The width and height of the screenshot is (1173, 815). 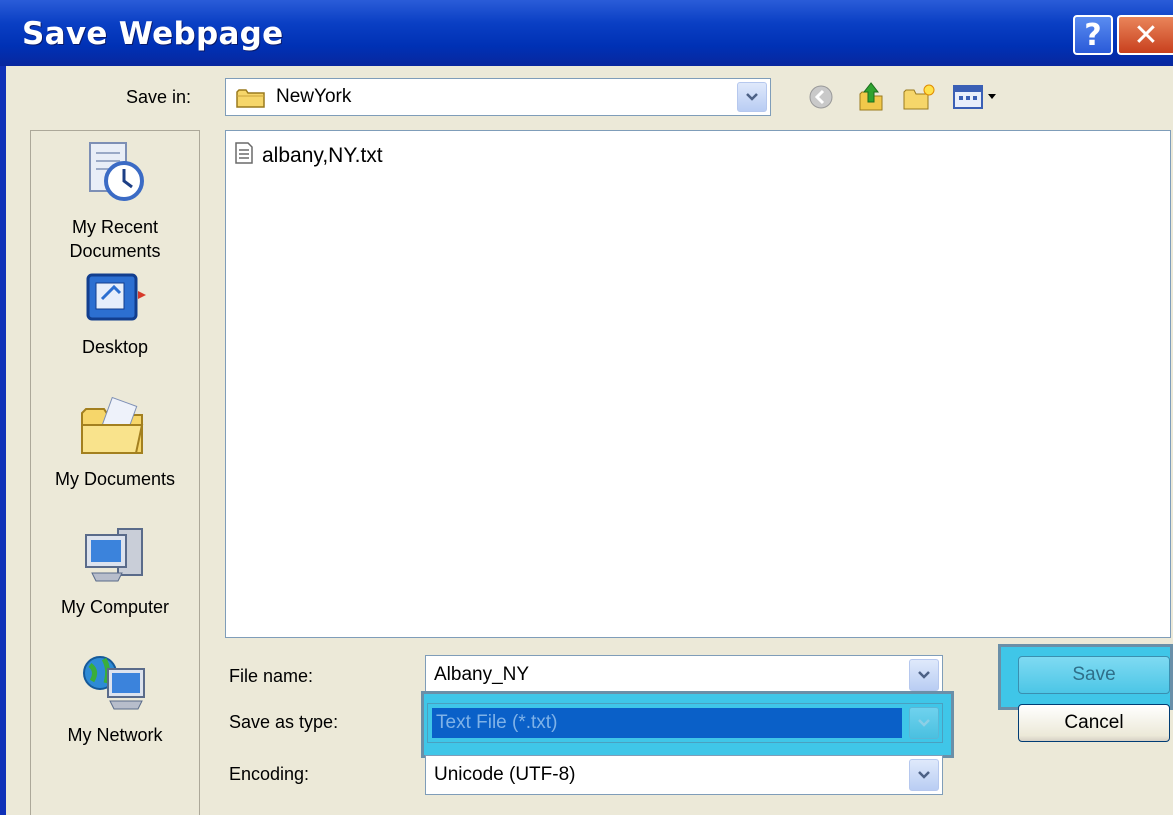 I want to click on folder-icon, so click(x=251, y=101).